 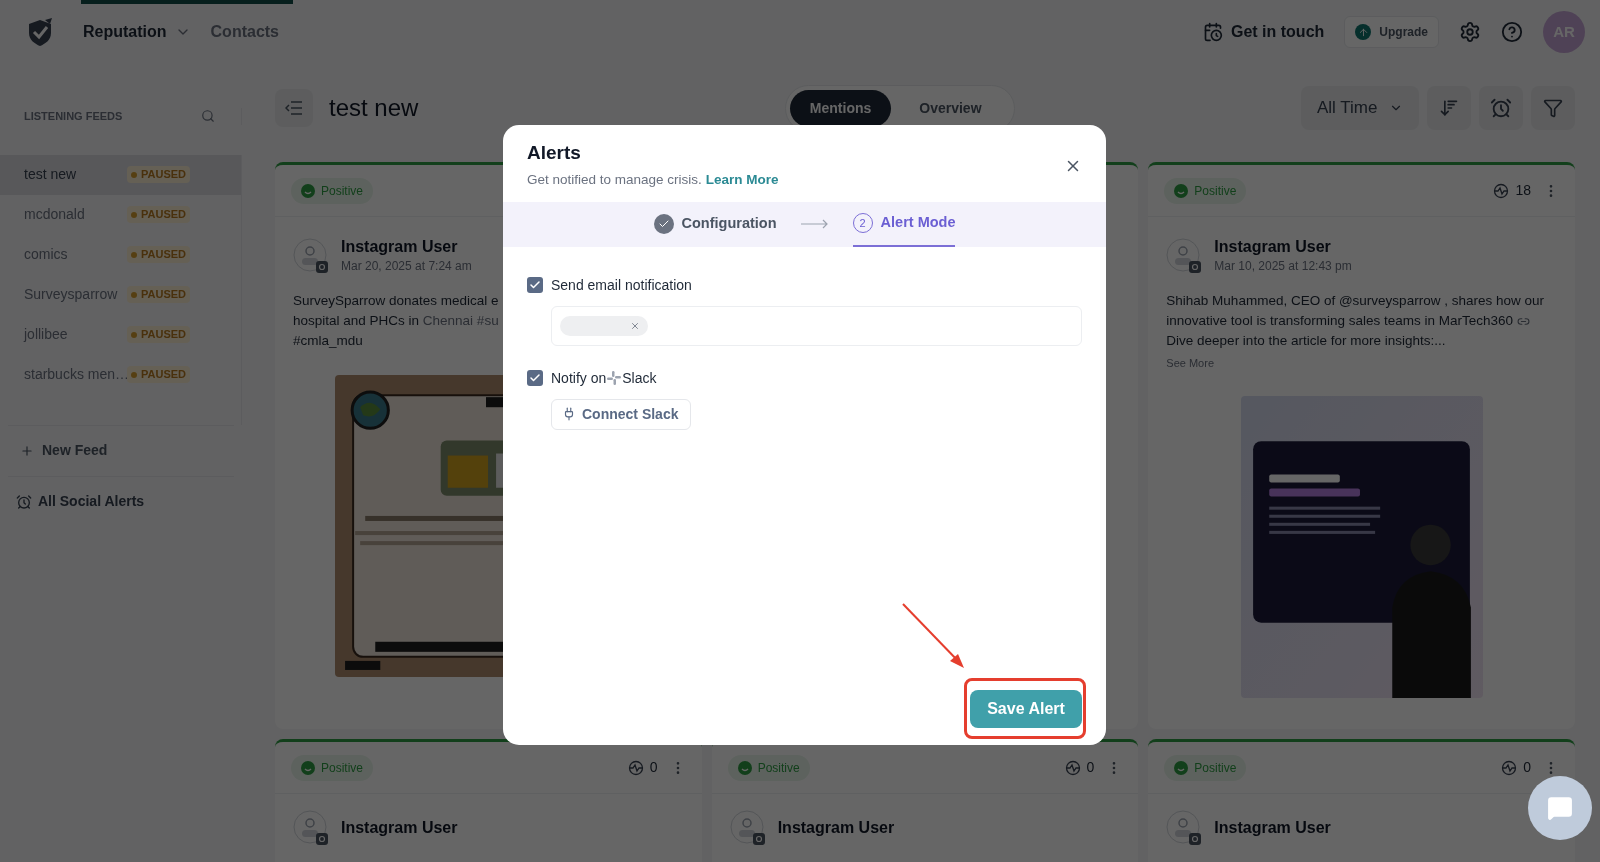 I want to click on page-title: test new, so click(x=374, y=108).